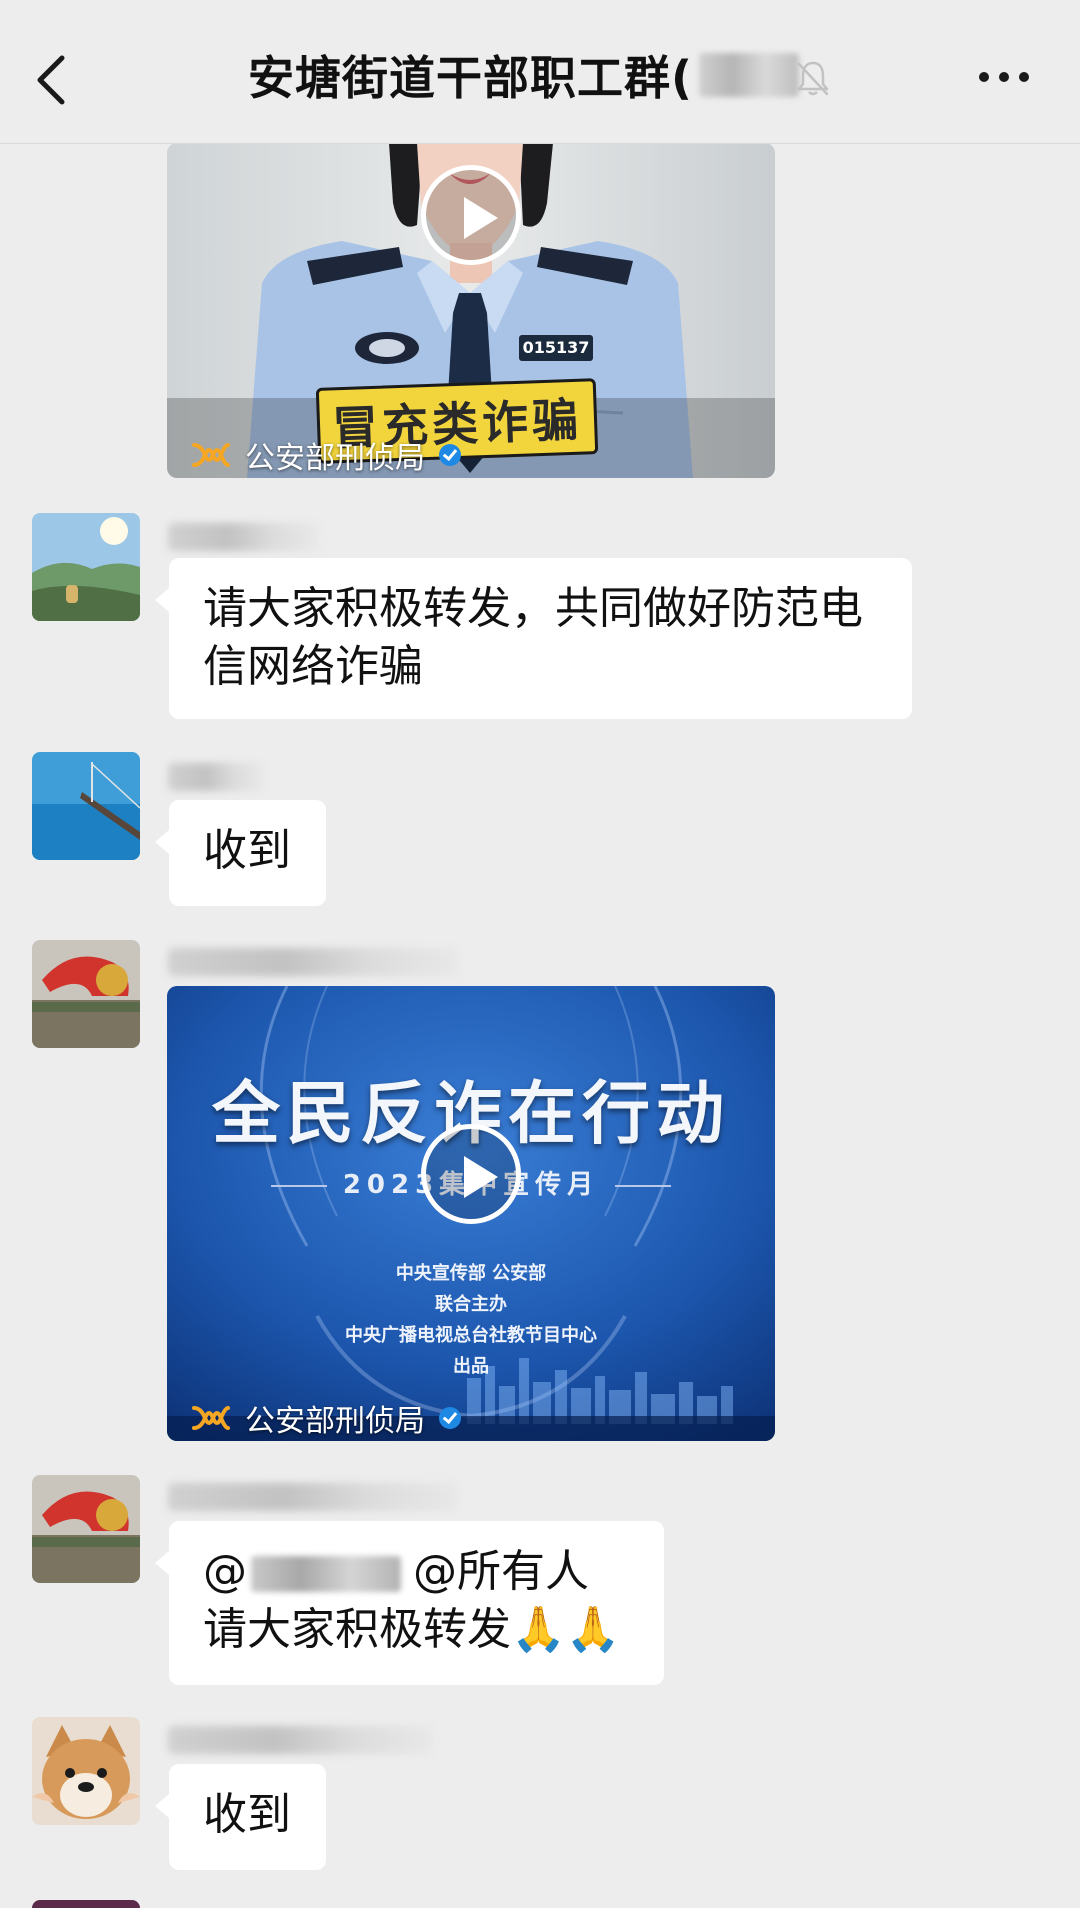  What do you see at coordinates (813, 78) in the screenshot?
I see `bell-off-icon` at bounding box center [813, 78].